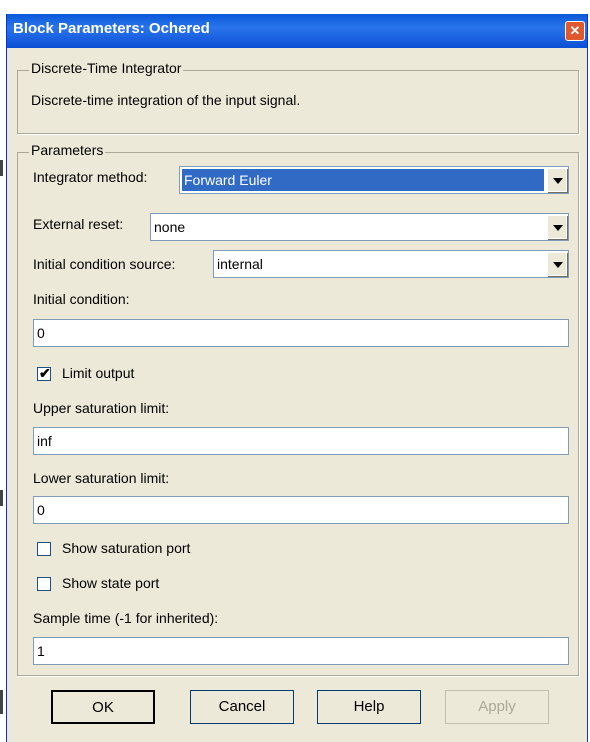 This screenshot has height=742, width=590. What do you see at coordinates (363, 180) in the screenshot?
I see `integrator-method-value: Forward Euler` at bounding box center [363, 180].